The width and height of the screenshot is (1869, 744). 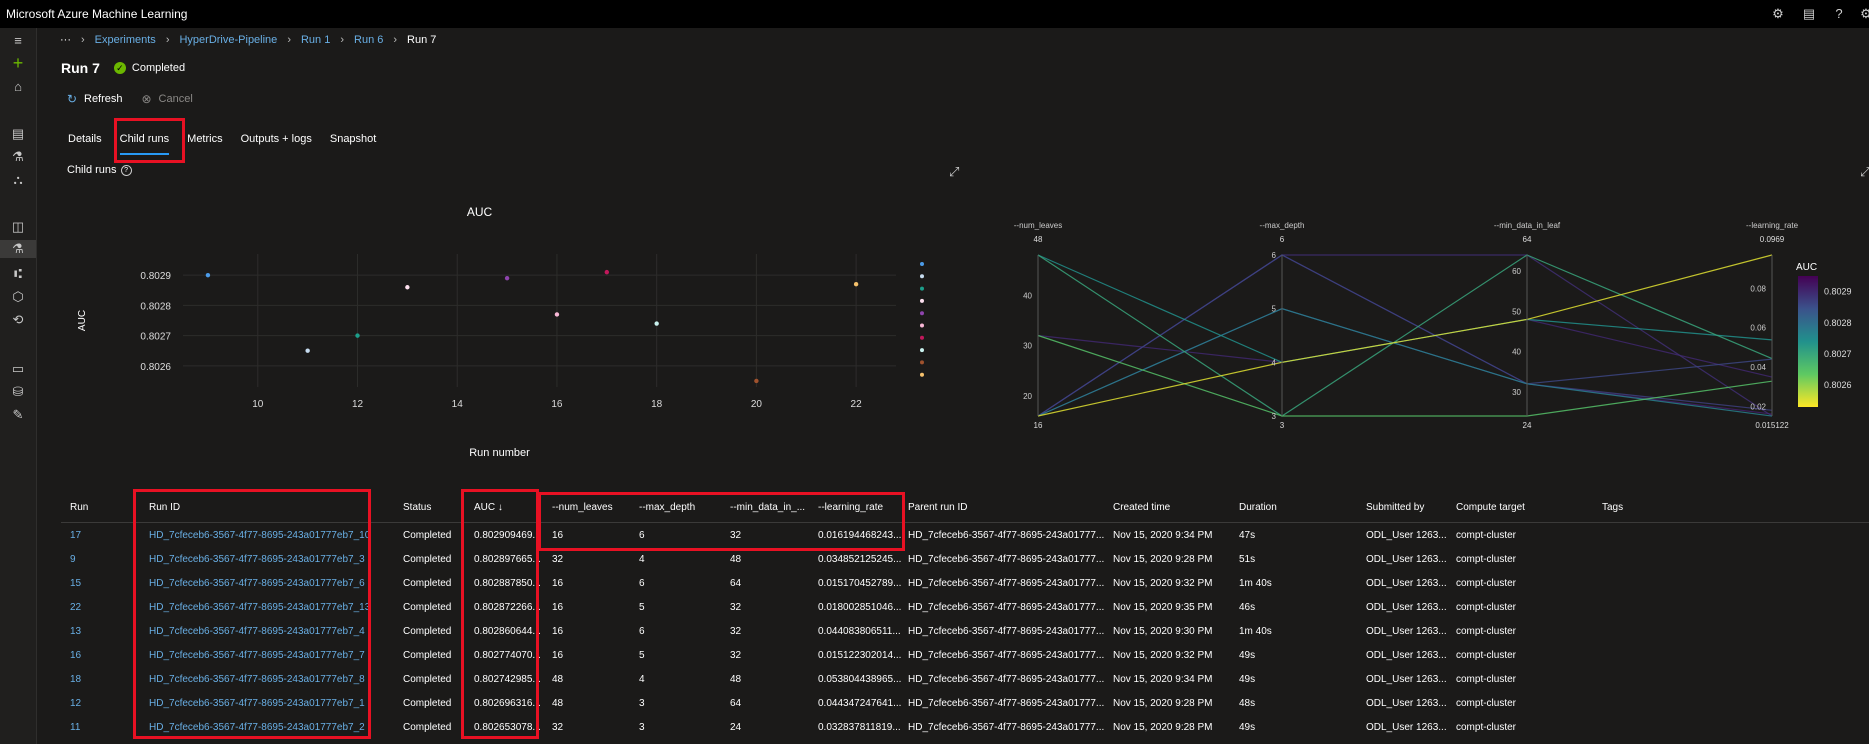 What do you see at coordinates (65, 40) in the screenshot?
I see `breadcrumb-more: ···` at bounding box center [65, 40].